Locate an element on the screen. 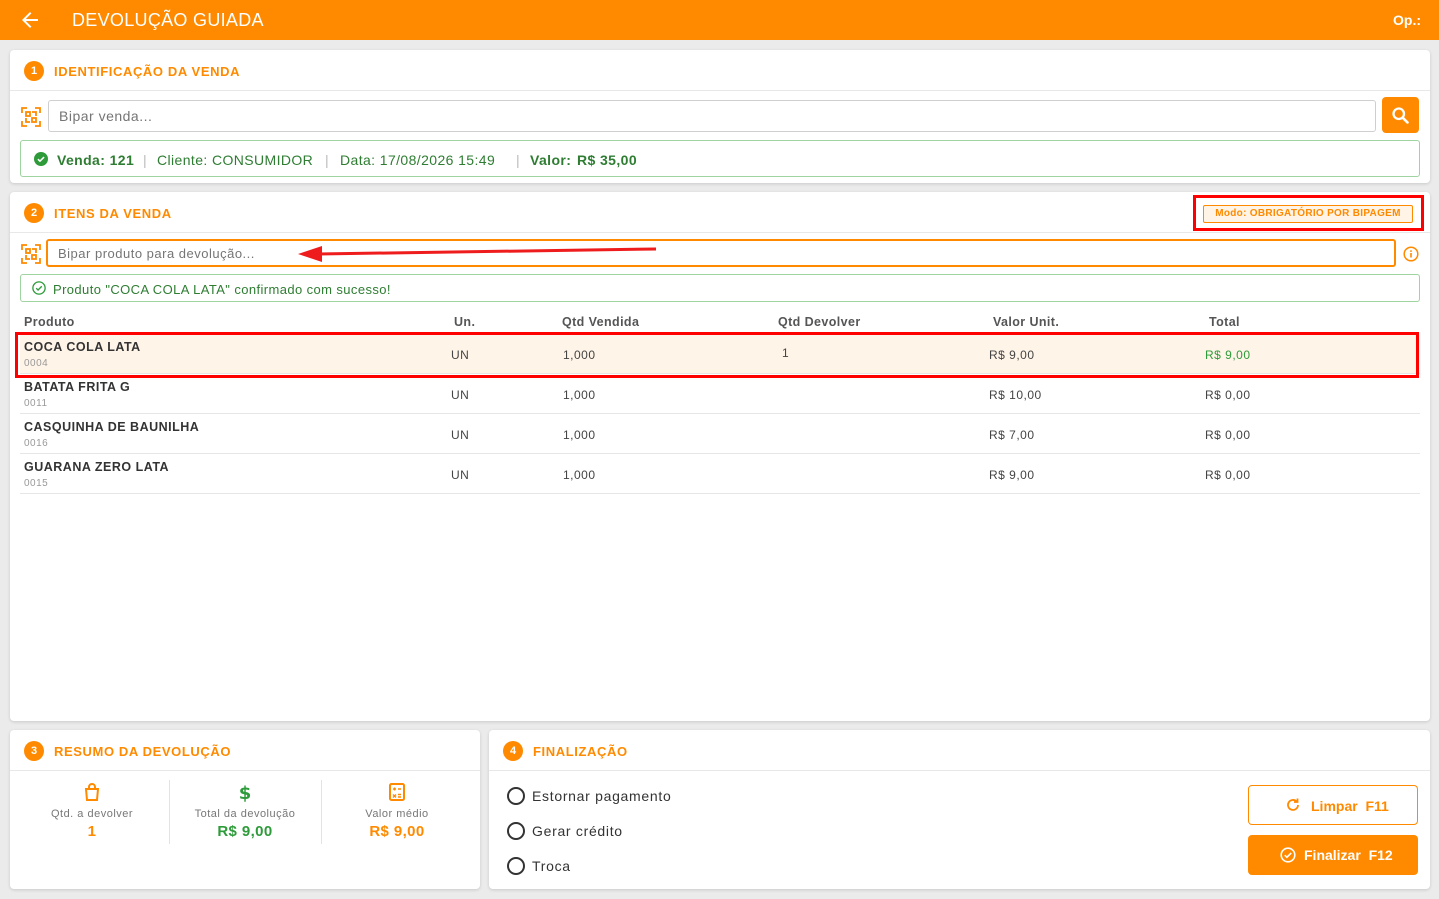 Image resolution: width=1439 pixels, height=899 pixels. summary-qty-value: 1 is located at coordinates (92, 831).